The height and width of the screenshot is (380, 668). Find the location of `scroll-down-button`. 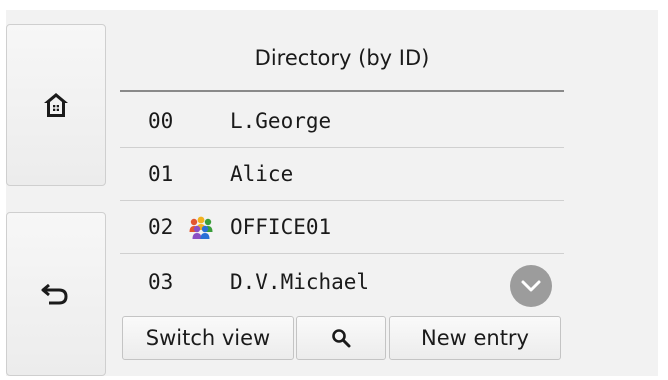

scroll-down-button is located at coordinates (531, 286).